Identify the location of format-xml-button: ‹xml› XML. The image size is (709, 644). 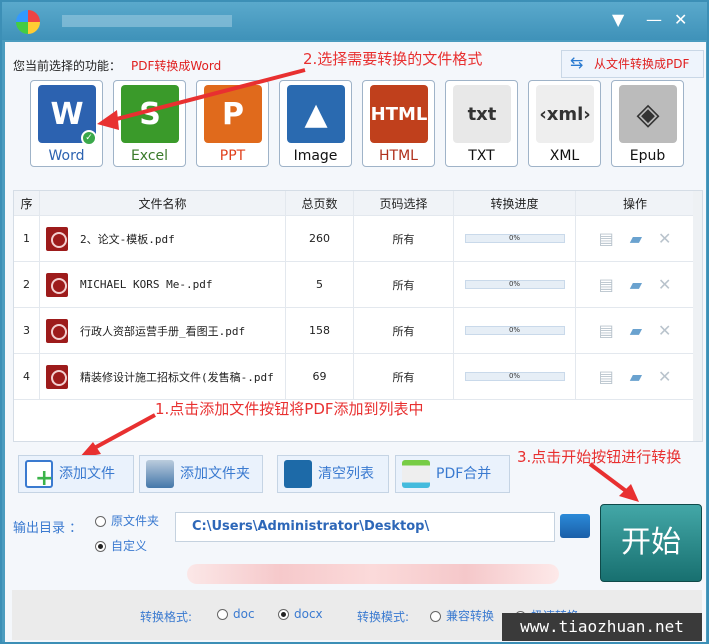
(564, 123).